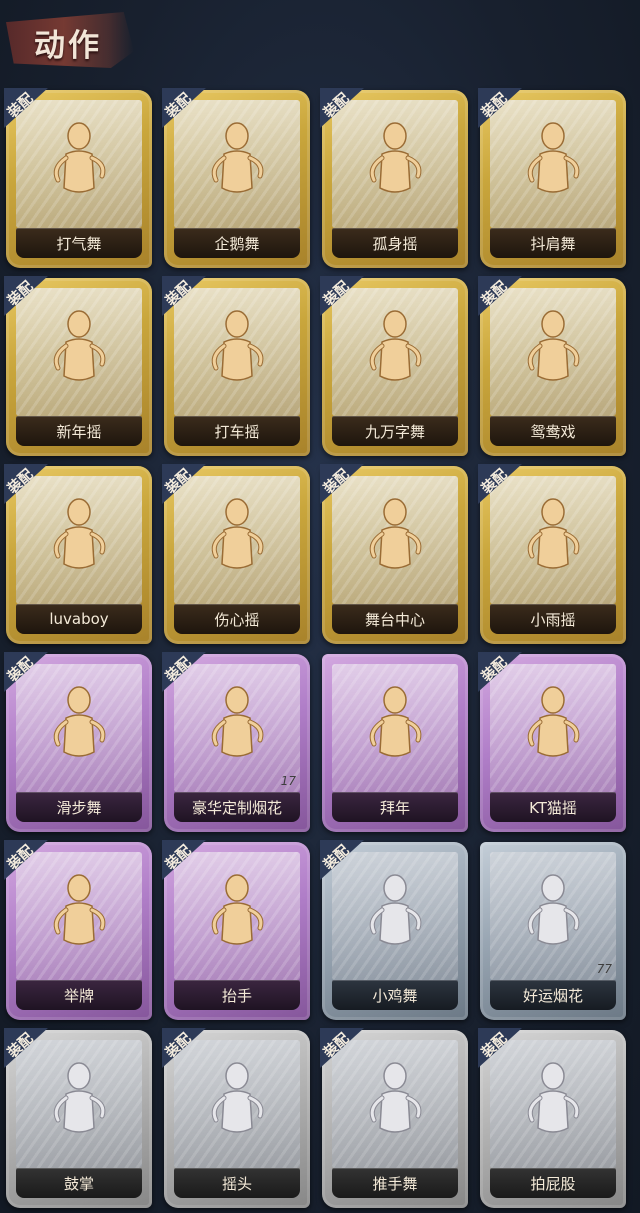 This screenshot has width=640, height=1213. I want to click on card-frame: 77 好运烟花, so click(553, 931).